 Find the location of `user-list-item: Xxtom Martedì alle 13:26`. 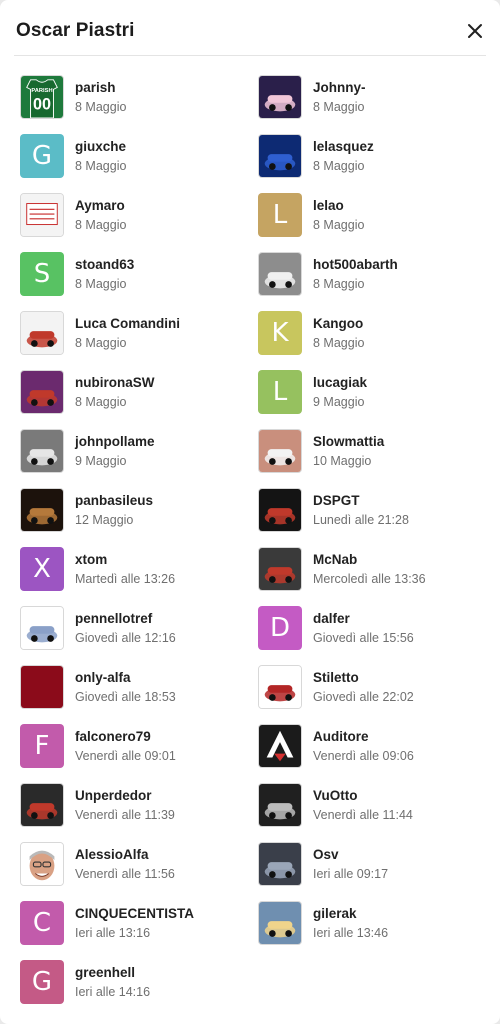

user-list-item: Xxtom Martedì alle 13:26 is located at coordinates (135, 576).